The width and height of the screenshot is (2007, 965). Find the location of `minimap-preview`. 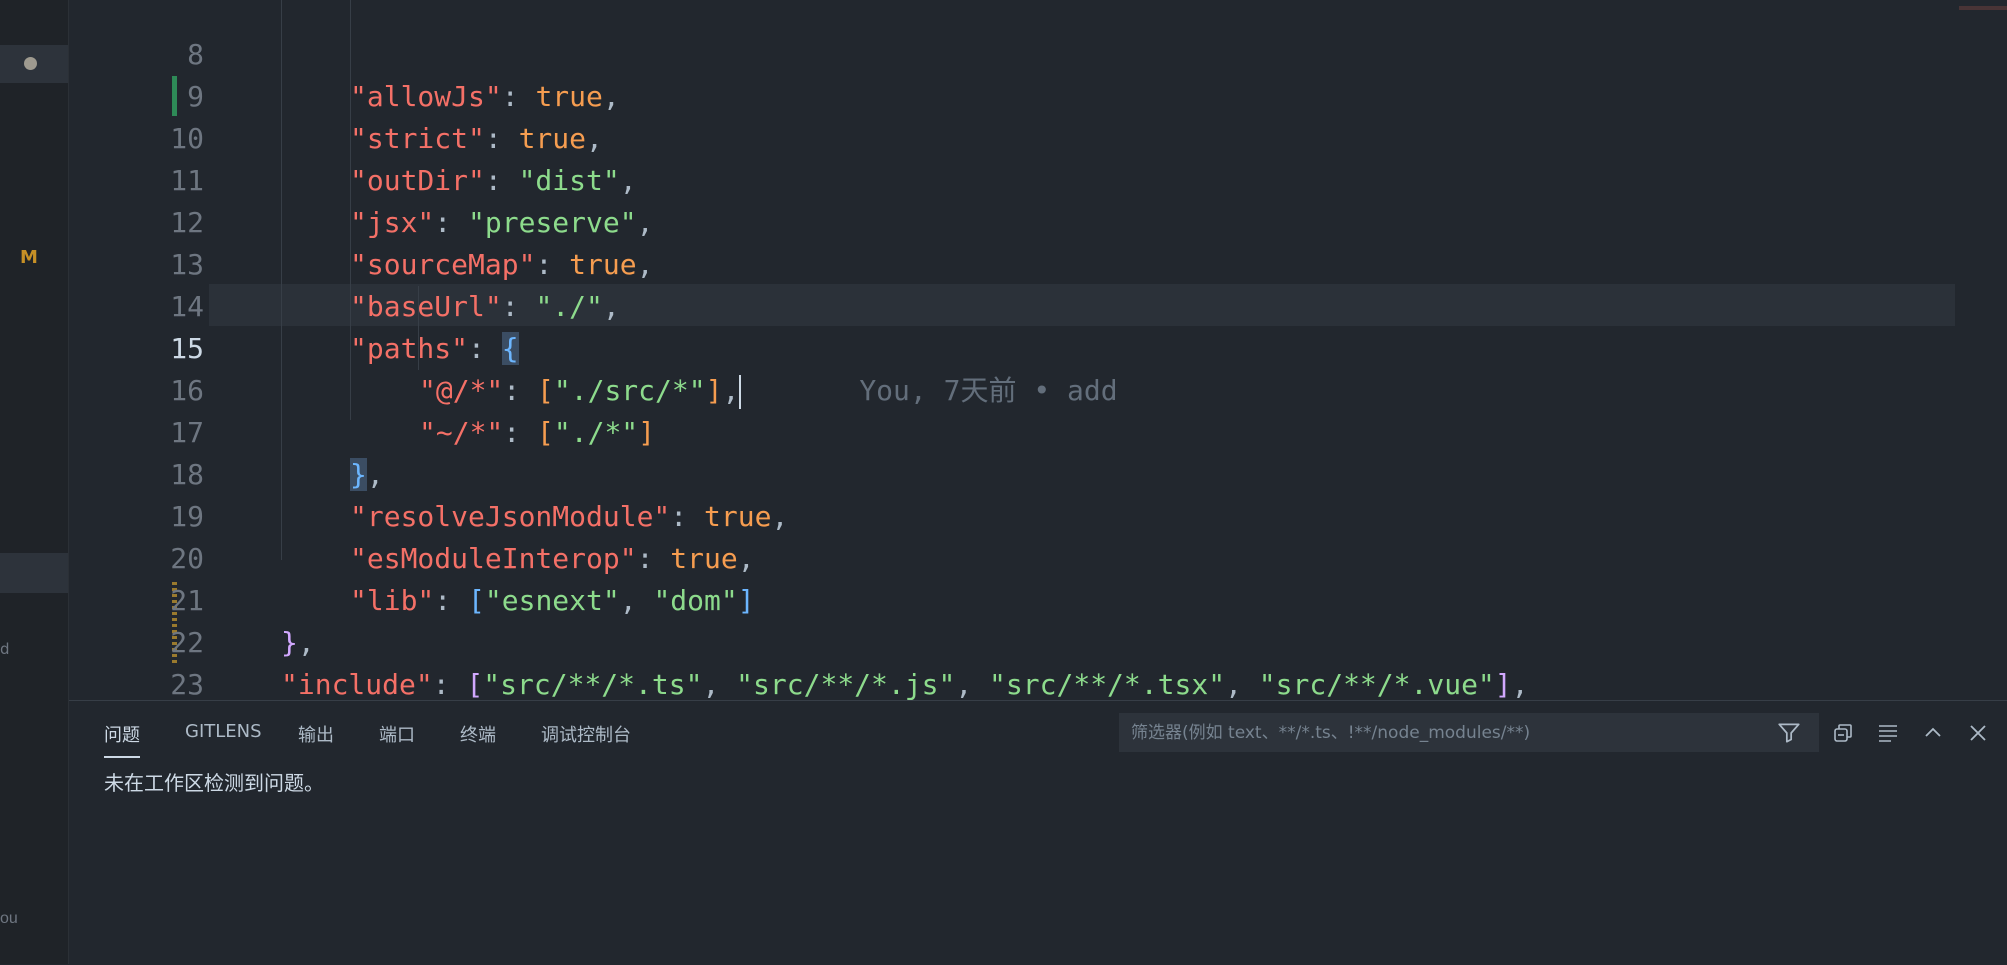

minimap-preview is located at coordinates (1983, 8).